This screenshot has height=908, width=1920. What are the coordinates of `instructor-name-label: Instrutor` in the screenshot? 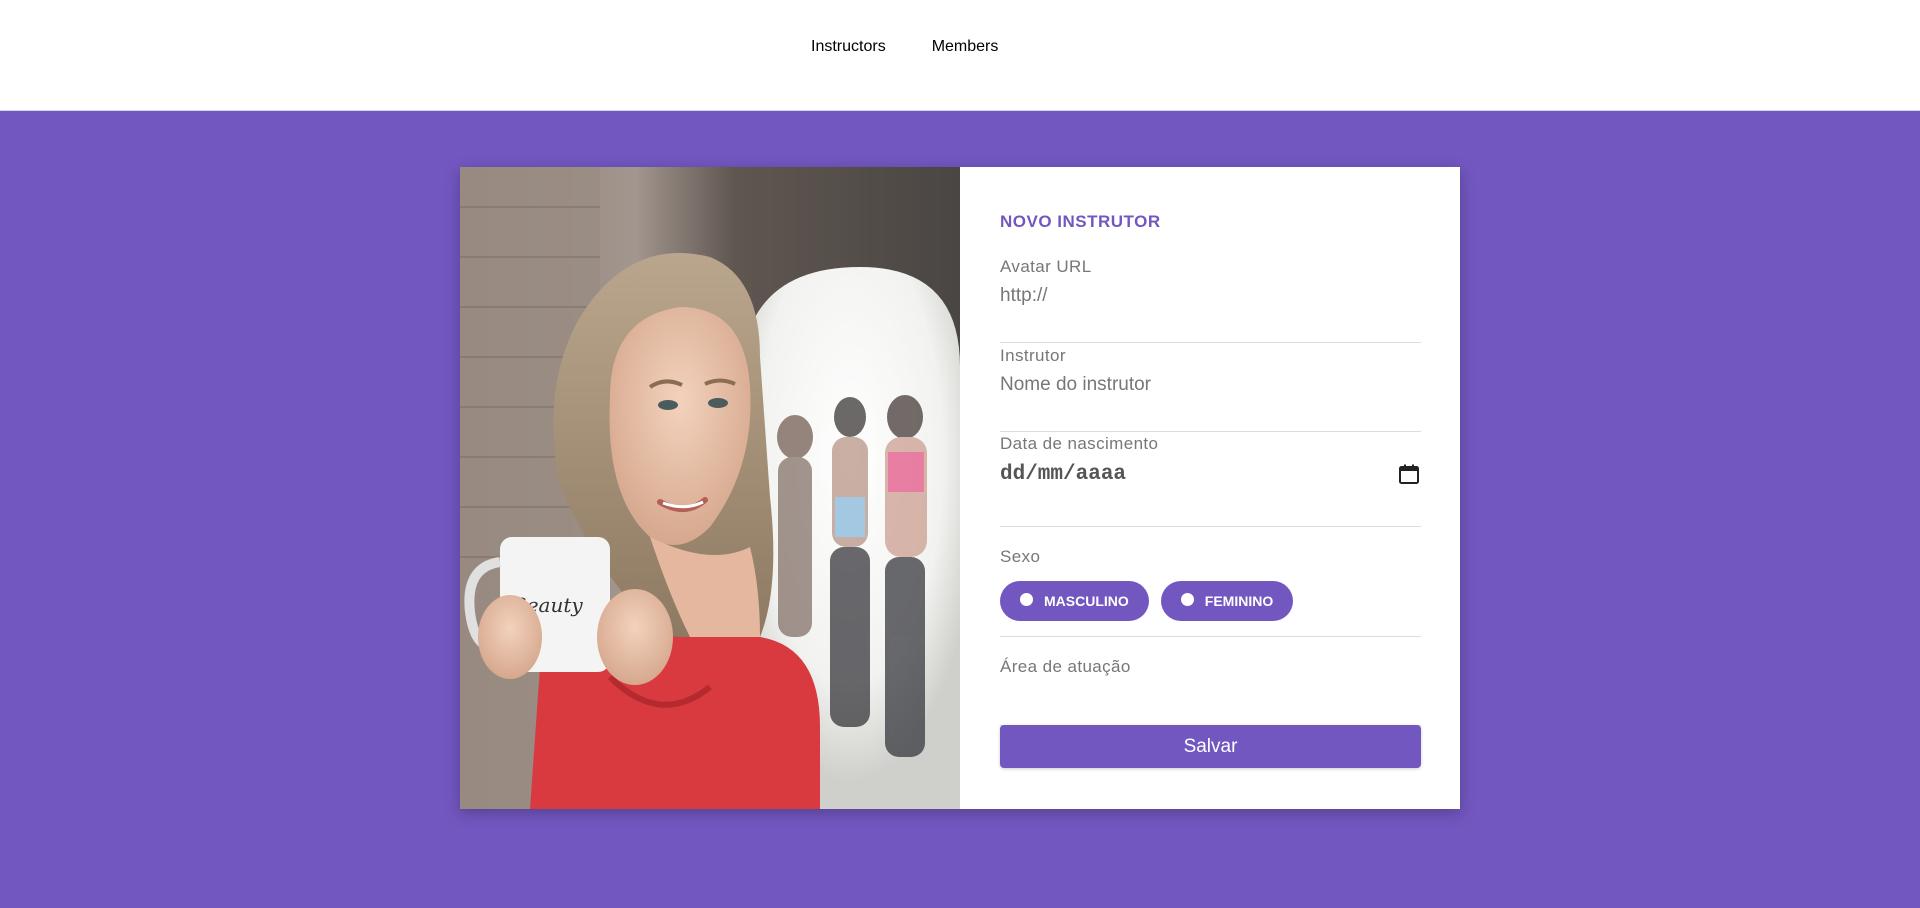 It's located at (1033, 355).